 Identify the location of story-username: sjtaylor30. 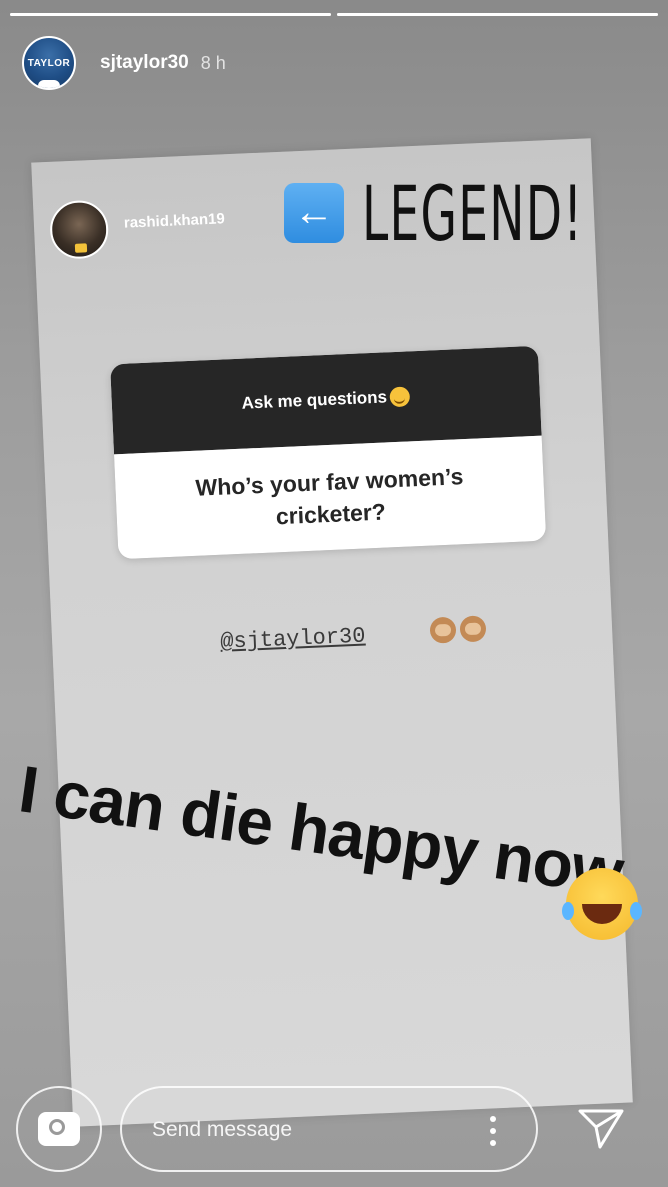
(144, 63).